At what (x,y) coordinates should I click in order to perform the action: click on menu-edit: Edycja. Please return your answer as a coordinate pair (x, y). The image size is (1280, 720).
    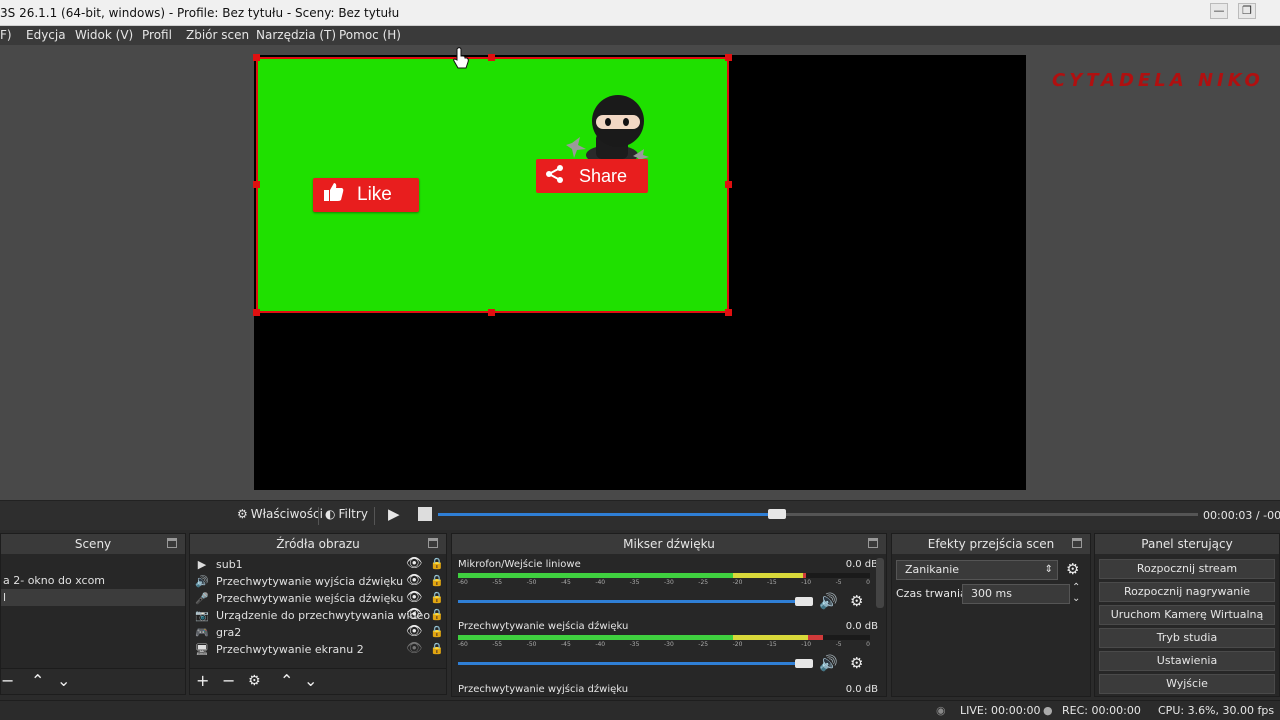
    Looking at the image, I should click on (46, 35).